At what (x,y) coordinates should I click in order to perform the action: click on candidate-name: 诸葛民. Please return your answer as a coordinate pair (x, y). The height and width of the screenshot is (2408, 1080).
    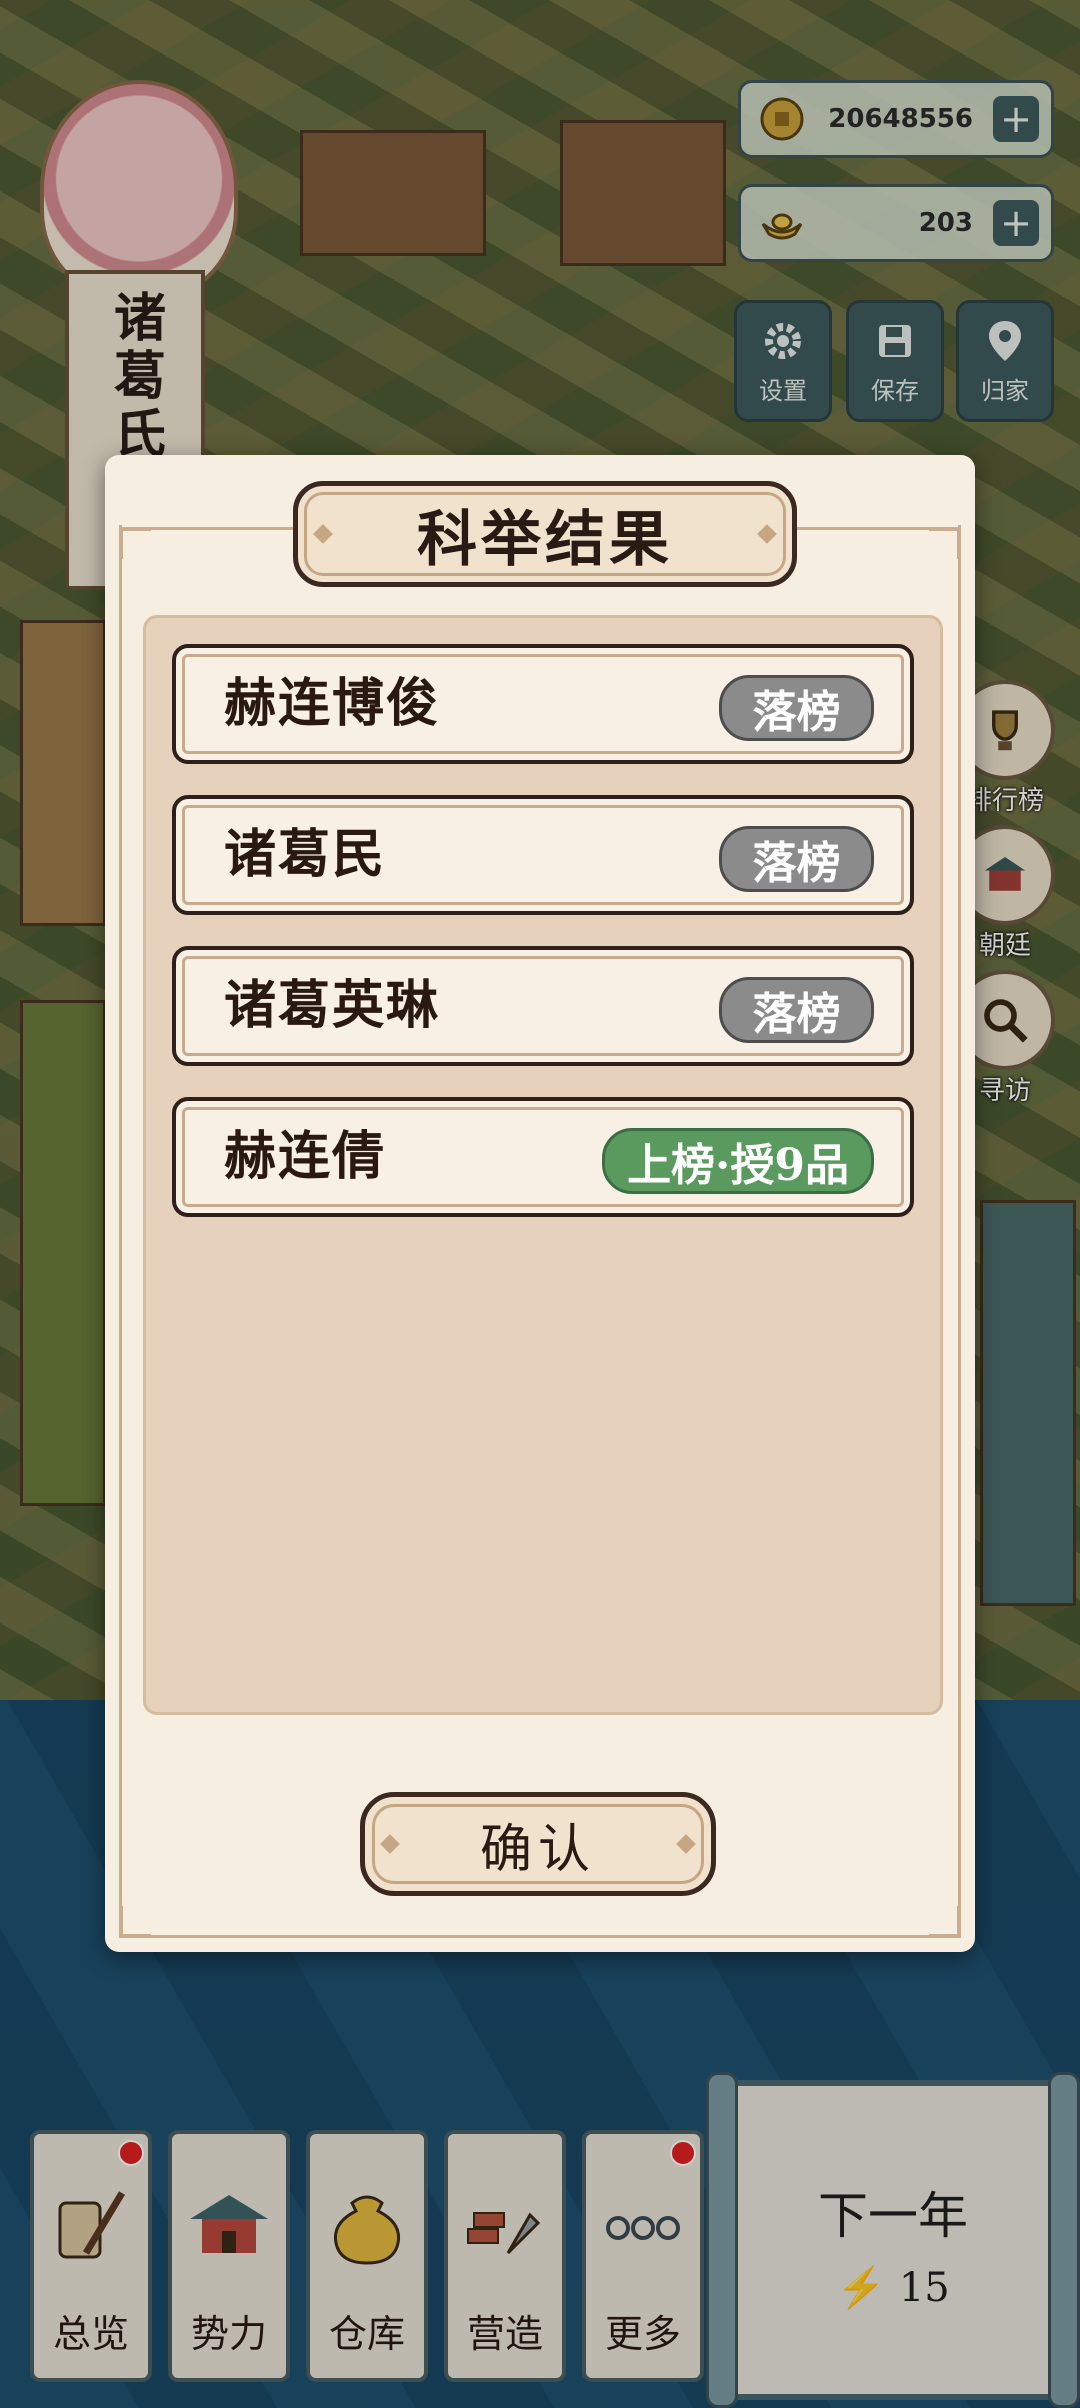
    Looking at the image, I should click on (305, 854).